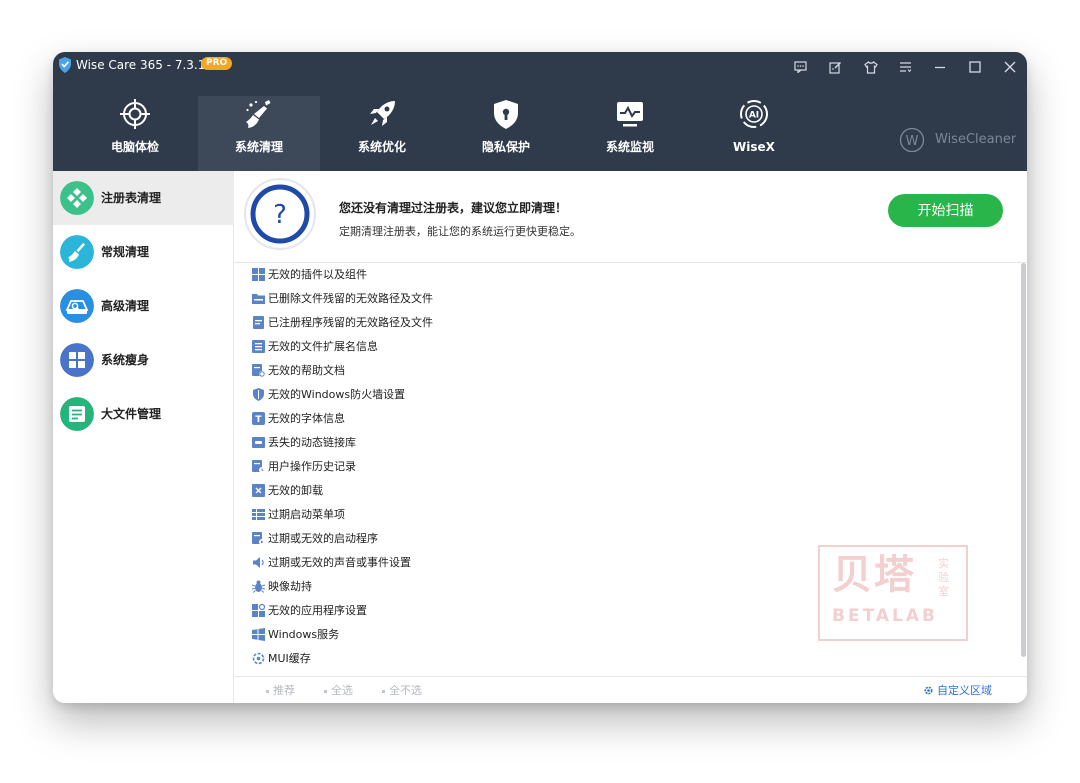 This screenshot has height=783, width=1080. What do you see at coordinates (342, 690) in the screenshot?
I see `select-all-label: 全选` at bounding box center [342, 690].